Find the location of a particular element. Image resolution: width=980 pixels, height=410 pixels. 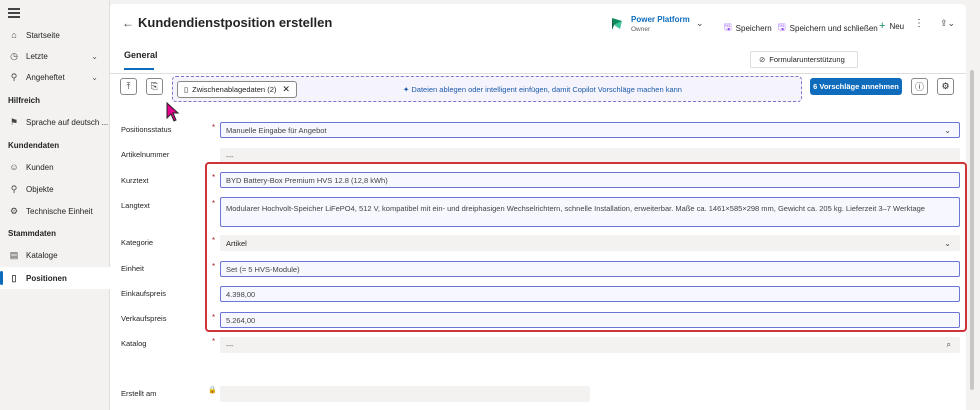

sidebar-item-angeheftet: ⚲ Angeheftet ⌄ is located at coordinates (55, 77).